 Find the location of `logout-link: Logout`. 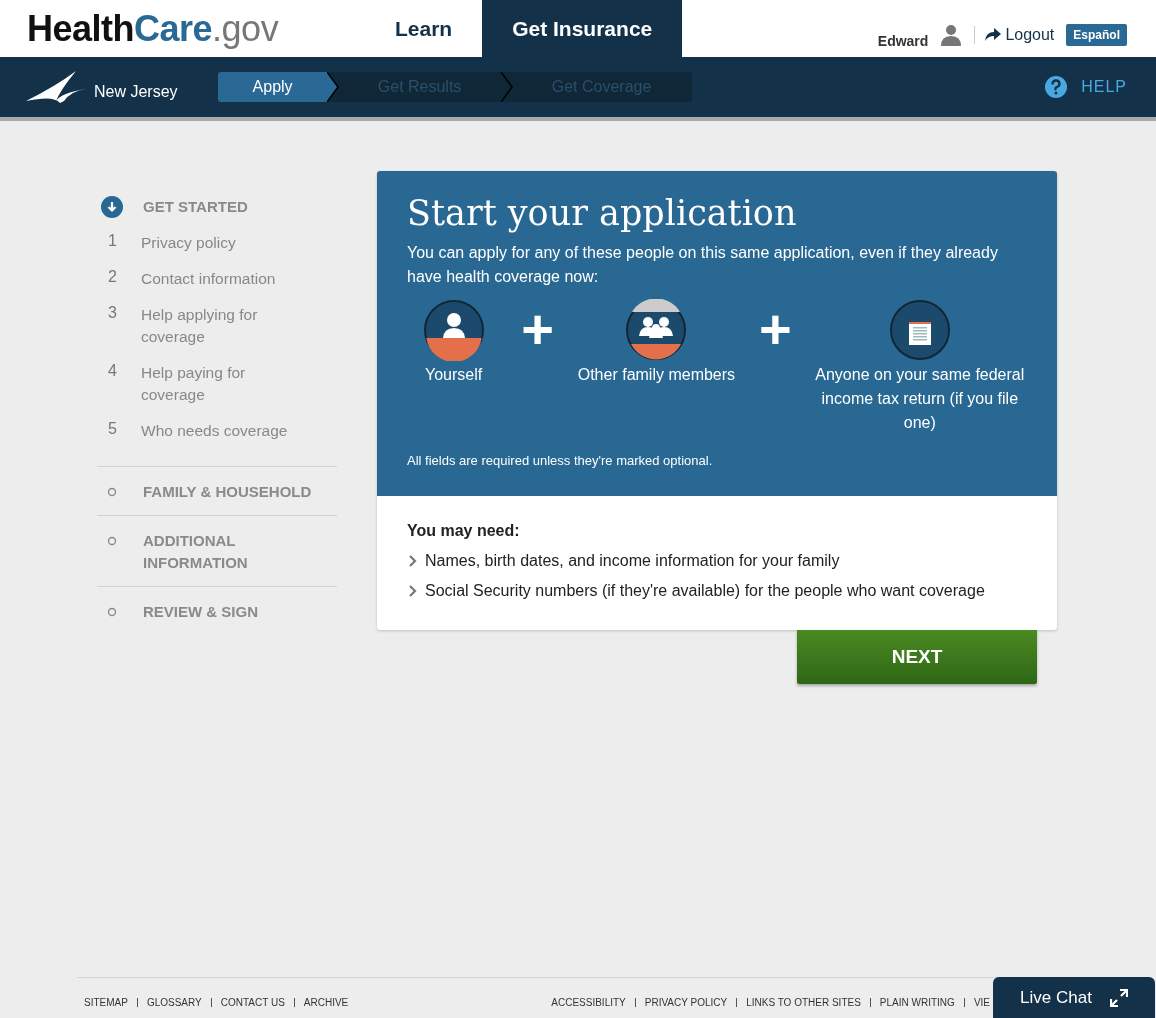

logout-link: Logout is located at coordinates (1014, 34).